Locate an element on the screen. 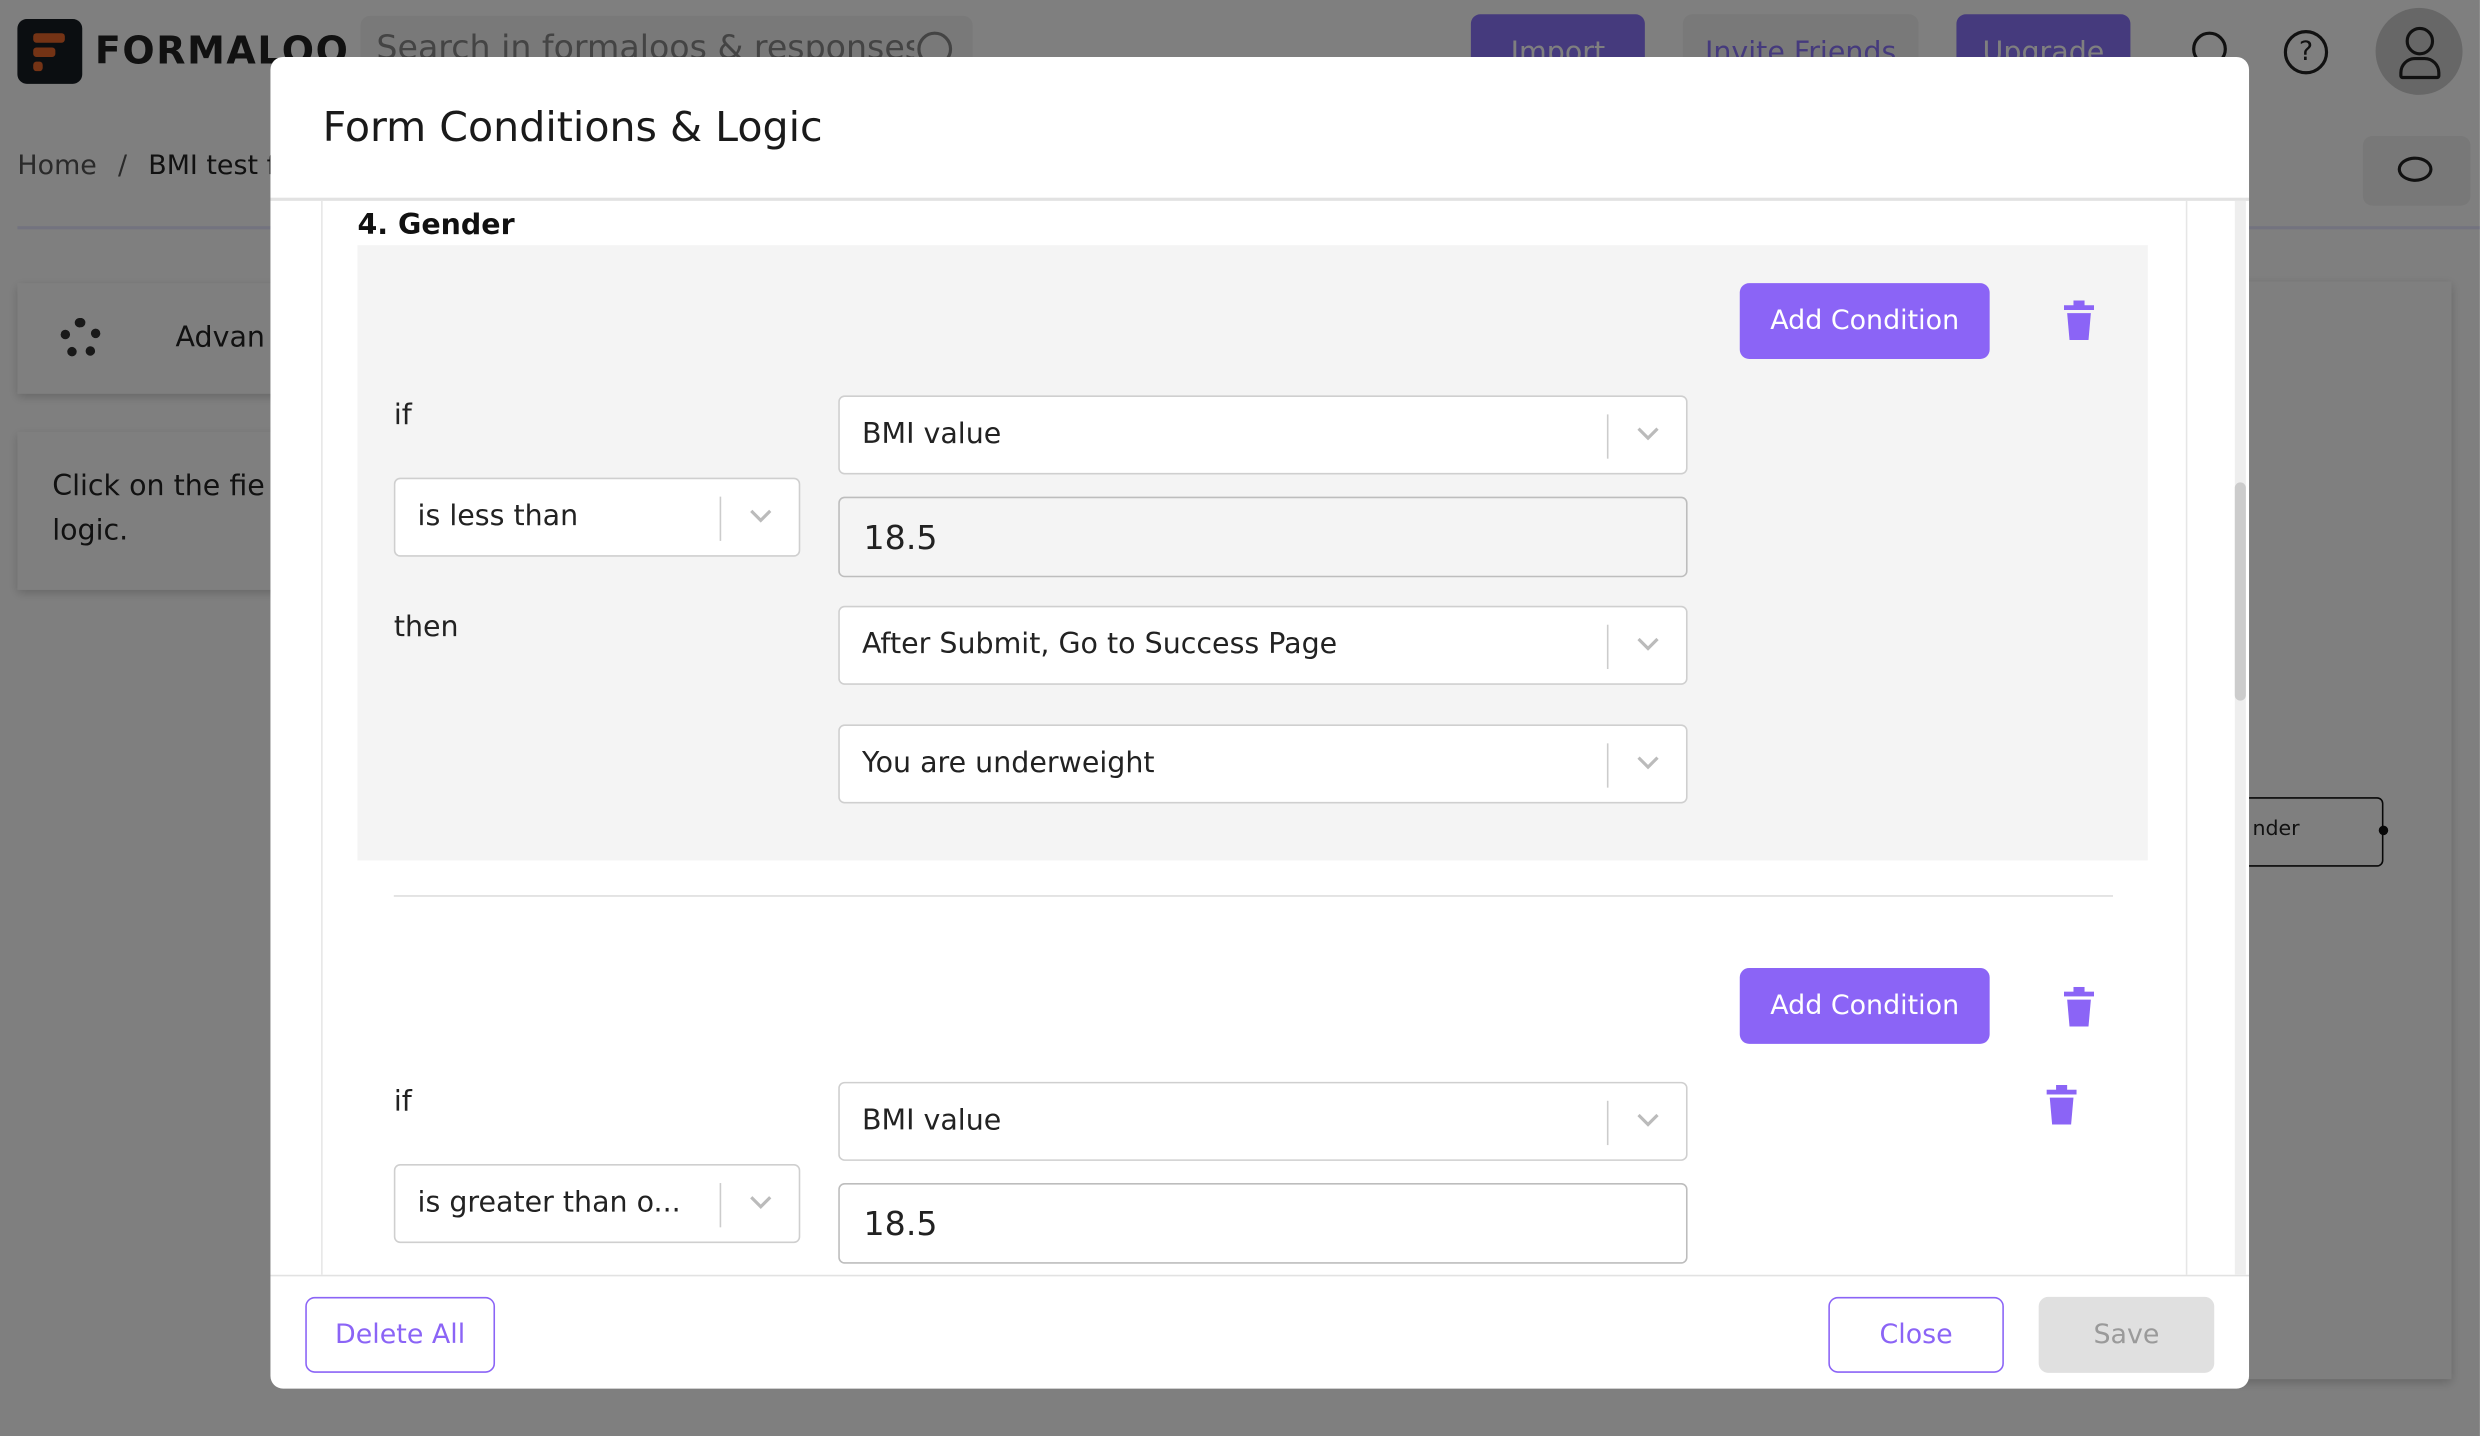  rule-divider is located at coordinates (1253, 896).